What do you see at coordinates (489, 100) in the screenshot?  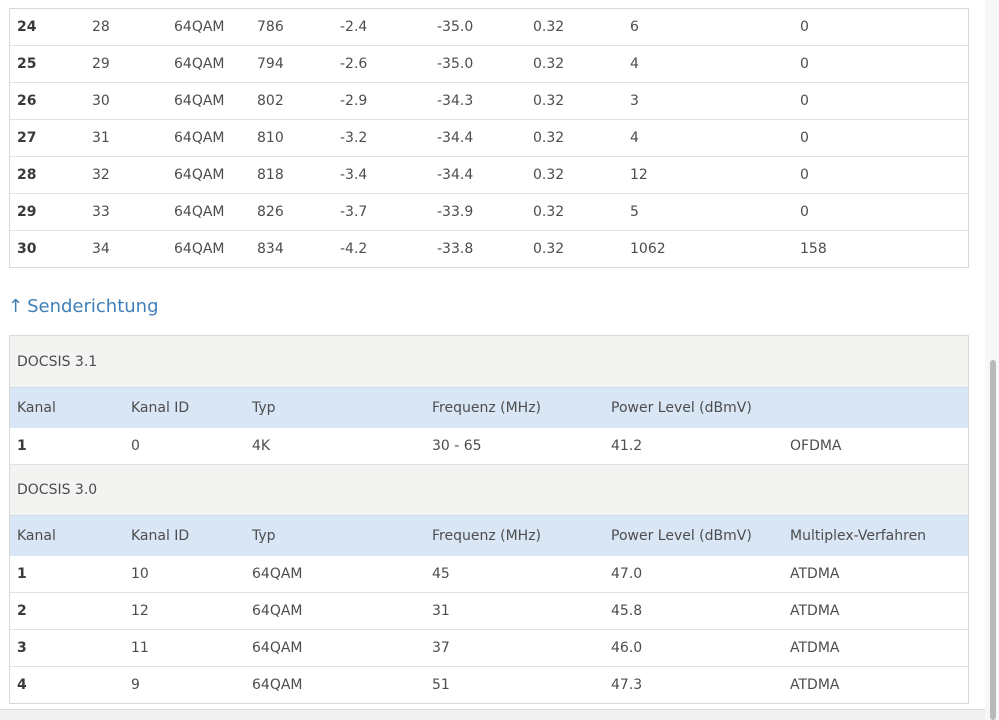 I see `table-row: 26 30 64QAM 802 -2.9 -34.3 0.32 3 0` at bounding box center [489, 100].